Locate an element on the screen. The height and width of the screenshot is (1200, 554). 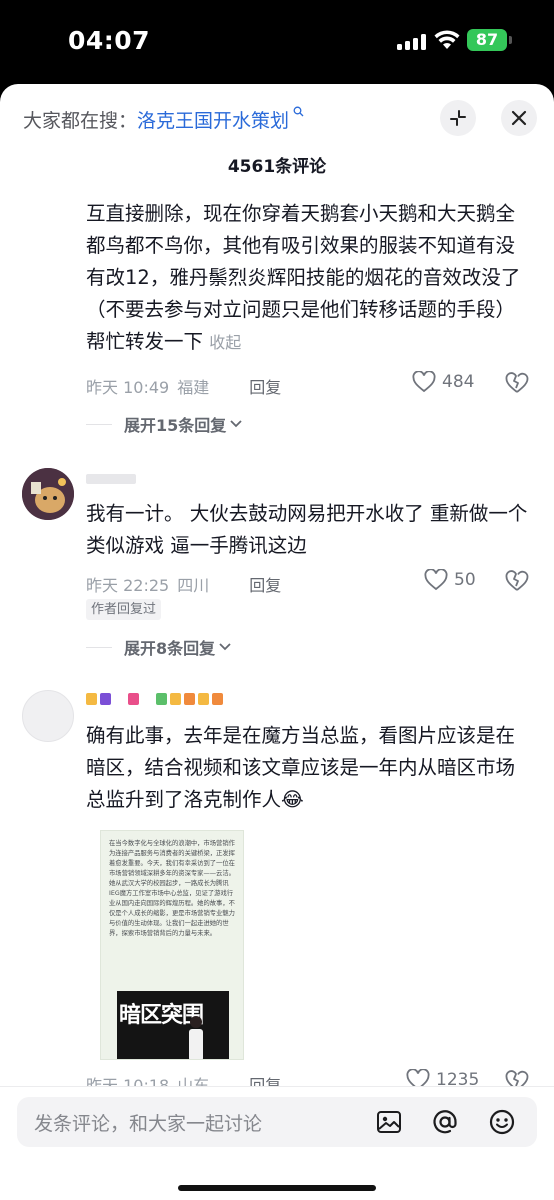
status-time: 04:07 is located at coordinates (109, 40).